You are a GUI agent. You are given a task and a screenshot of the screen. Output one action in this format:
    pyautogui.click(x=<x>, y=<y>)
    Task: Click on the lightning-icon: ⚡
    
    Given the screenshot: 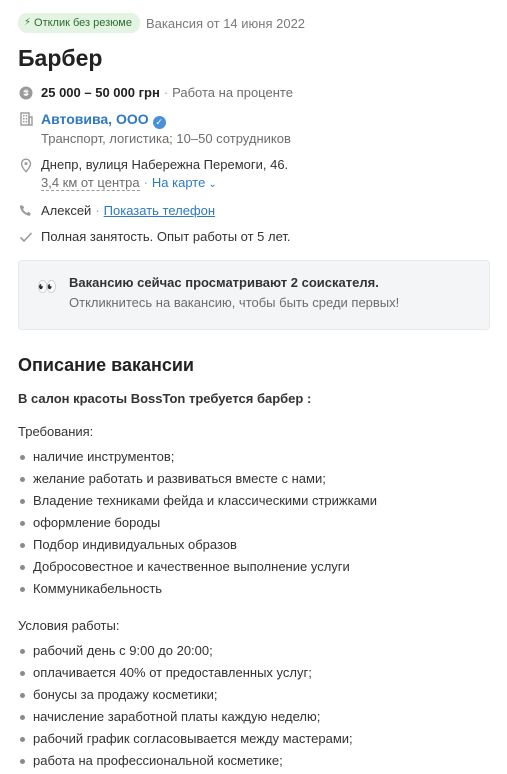 What is the action you would take?
    pyautogui.click(x=28, y=22)
    